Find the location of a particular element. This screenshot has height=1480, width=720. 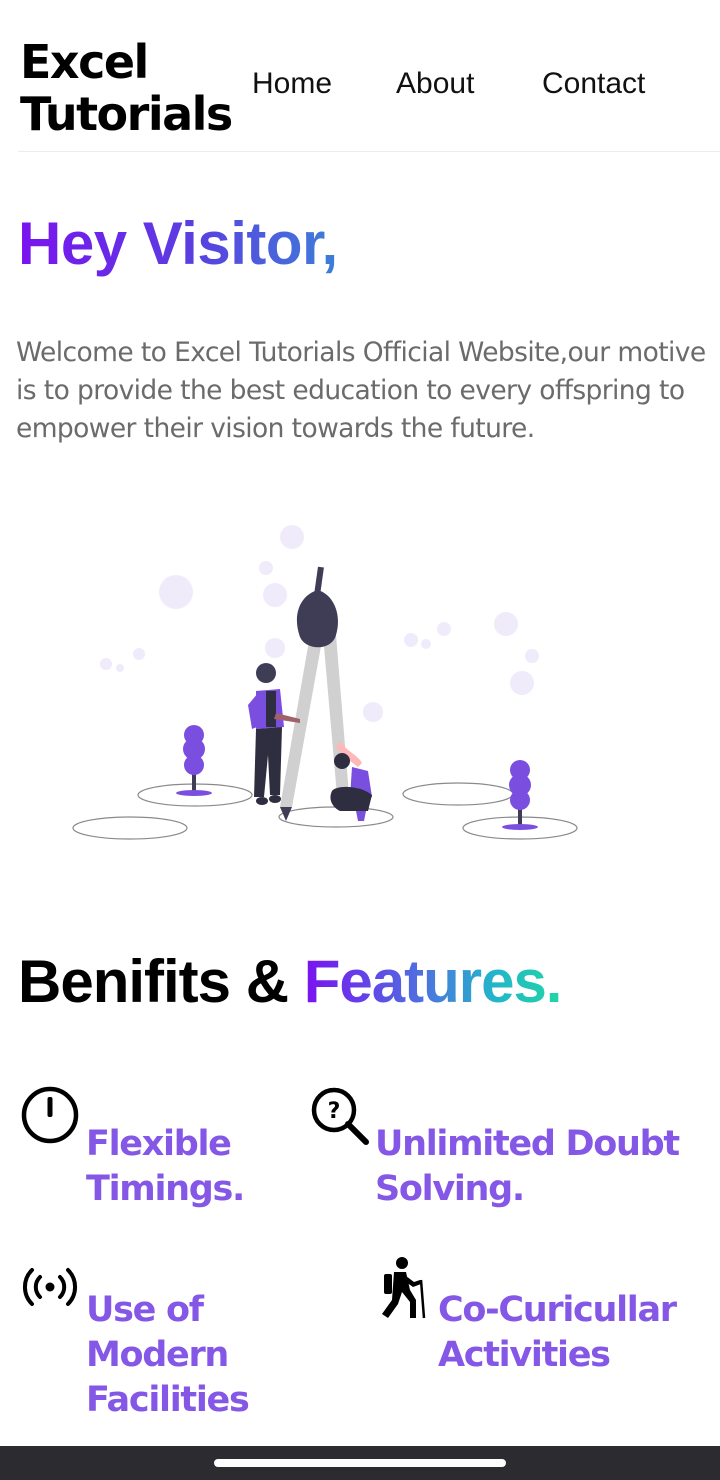

compass is located at coordinates (315, 693).